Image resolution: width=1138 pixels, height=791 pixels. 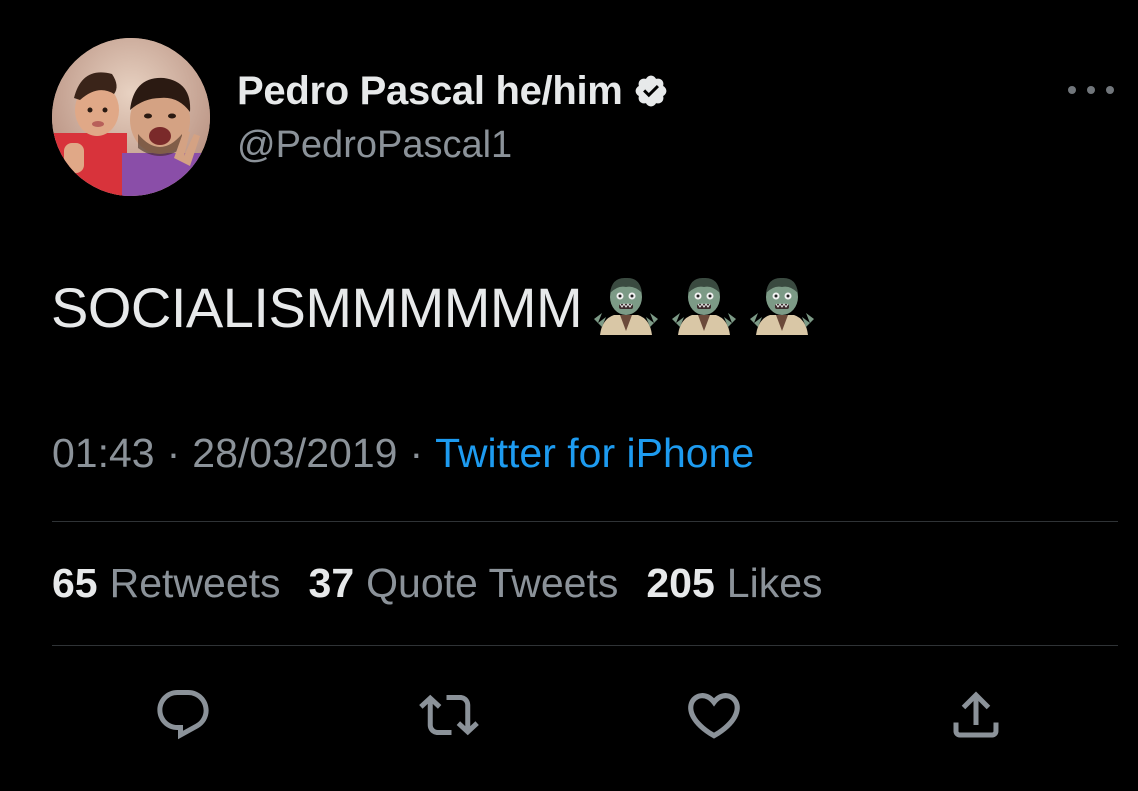 What do you see at coordinates (492, 583) in the screenshot?
I see `quote-tweets-label: Quote Tweets` at bounding box center [492, 583].